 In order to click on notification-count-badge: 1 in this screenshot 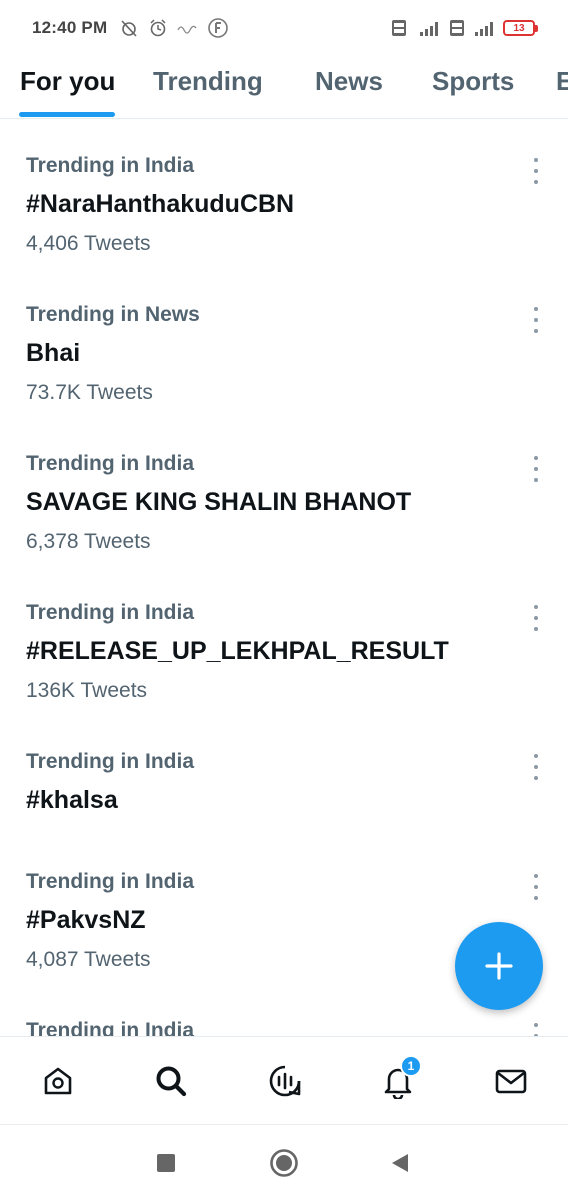, I will do `click(411, 1066)`.